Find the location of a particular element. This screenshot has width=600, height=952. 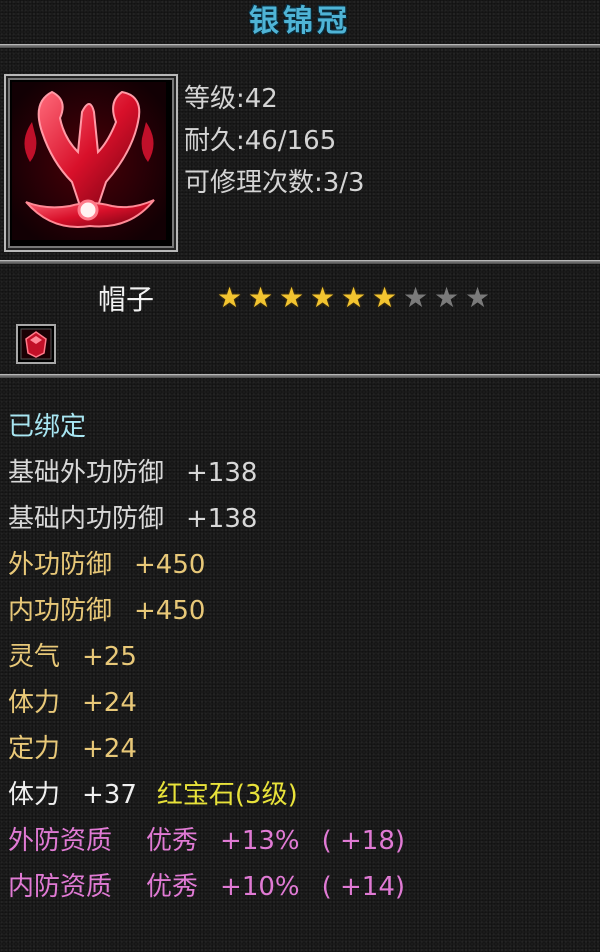

quality-row: 内防资质 优秀 +10% ( +14) is located at coordinates (206, 887).